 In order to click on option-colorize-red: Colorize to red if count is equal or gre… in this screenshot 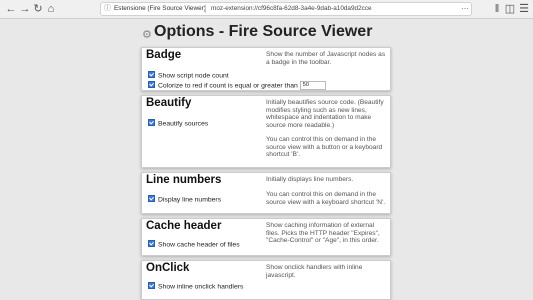, I will do `click(237, 85)`.